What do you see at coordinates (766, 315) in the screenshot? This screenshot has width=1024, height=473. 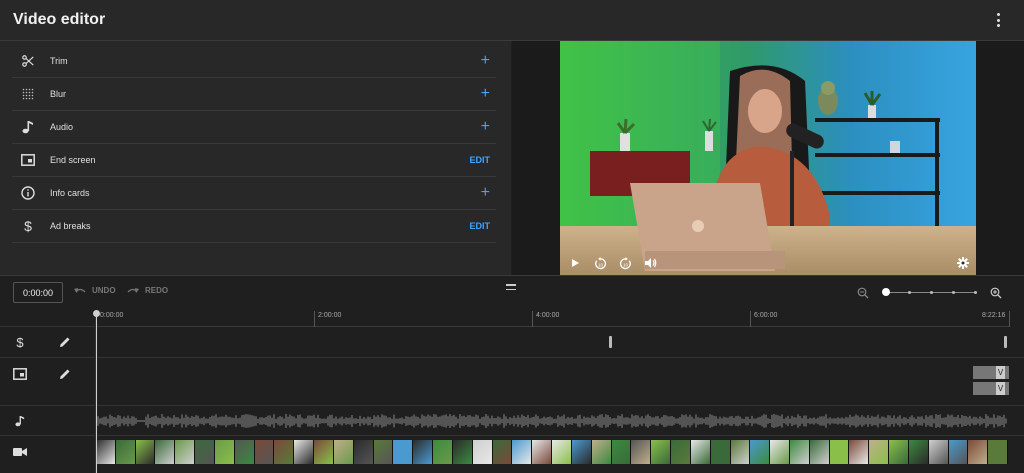 I see `ruler-label: 6:00:00` at bounding box center [766, 315].